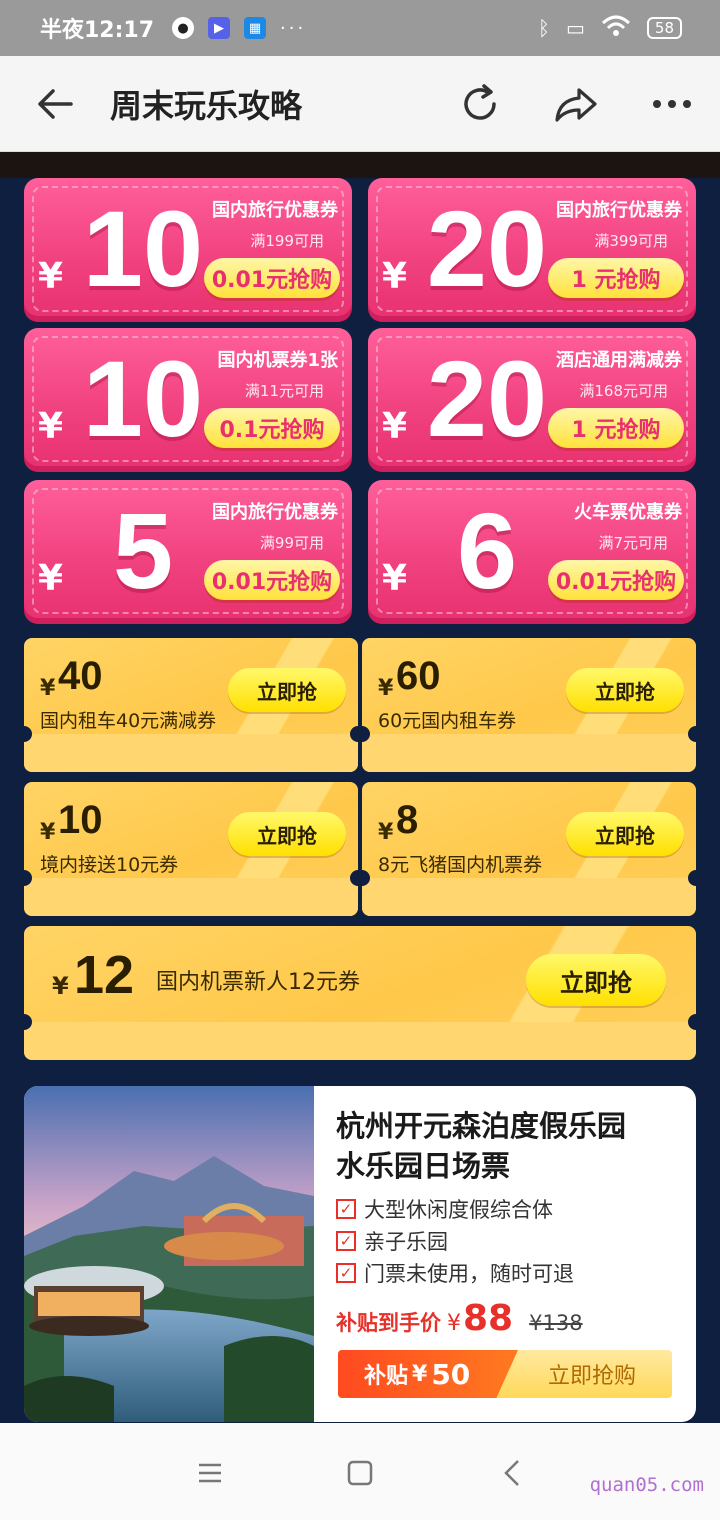 The height and width of the screenshot is (1520, 720). I want to click on coupon-amount: 40, so click(80, 676).